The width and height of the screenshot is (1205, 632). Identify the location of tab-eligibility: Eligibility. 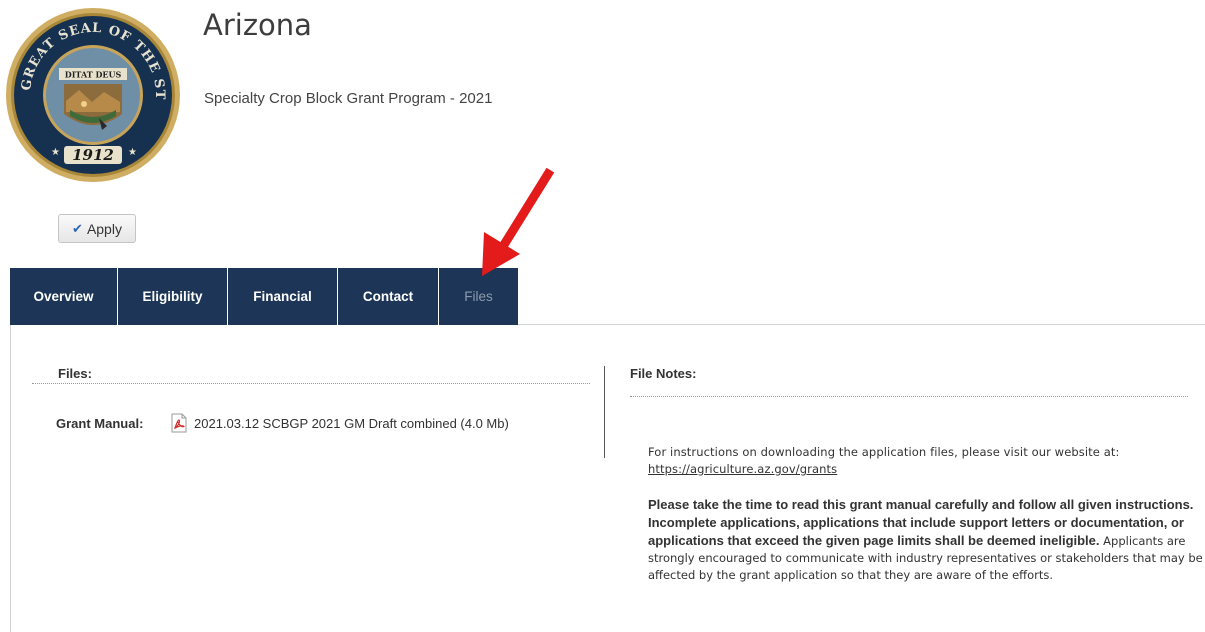
(173, 296).